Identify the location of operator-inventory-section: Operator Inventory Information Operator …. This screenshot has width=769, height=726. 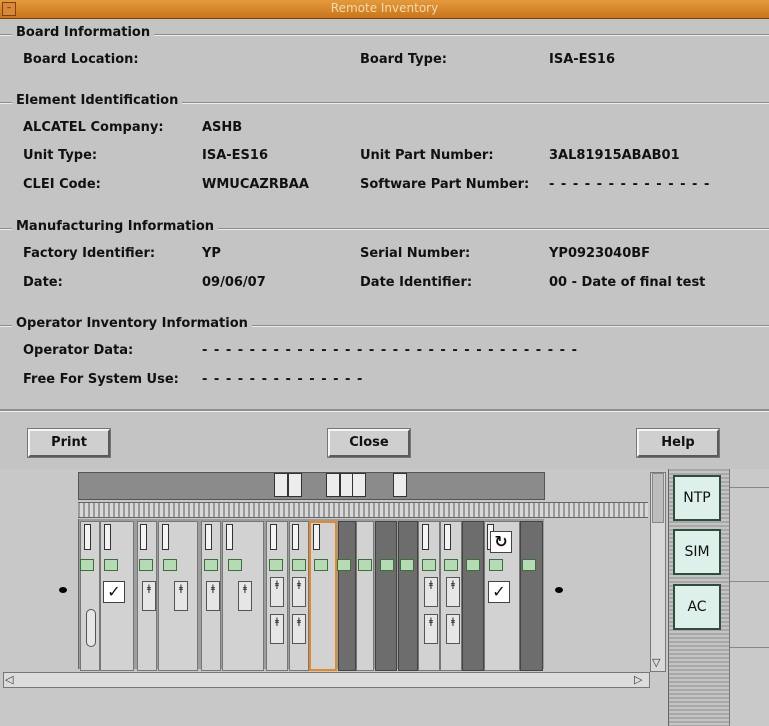
(384, 357).